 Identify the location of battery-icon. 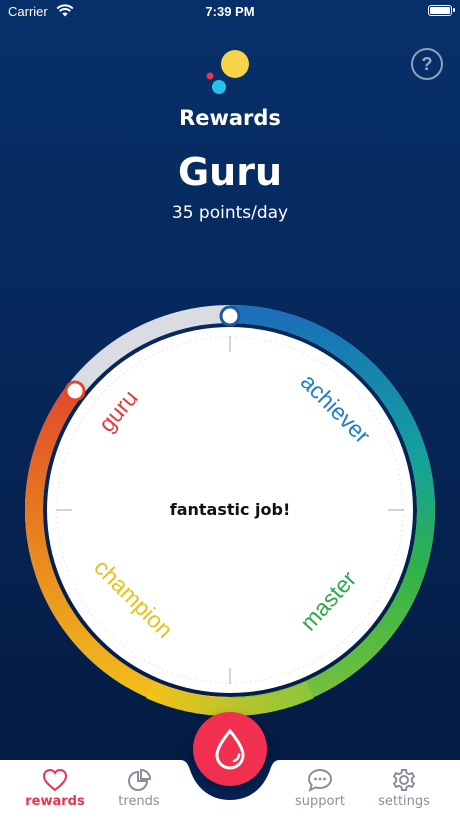
(441, 10).